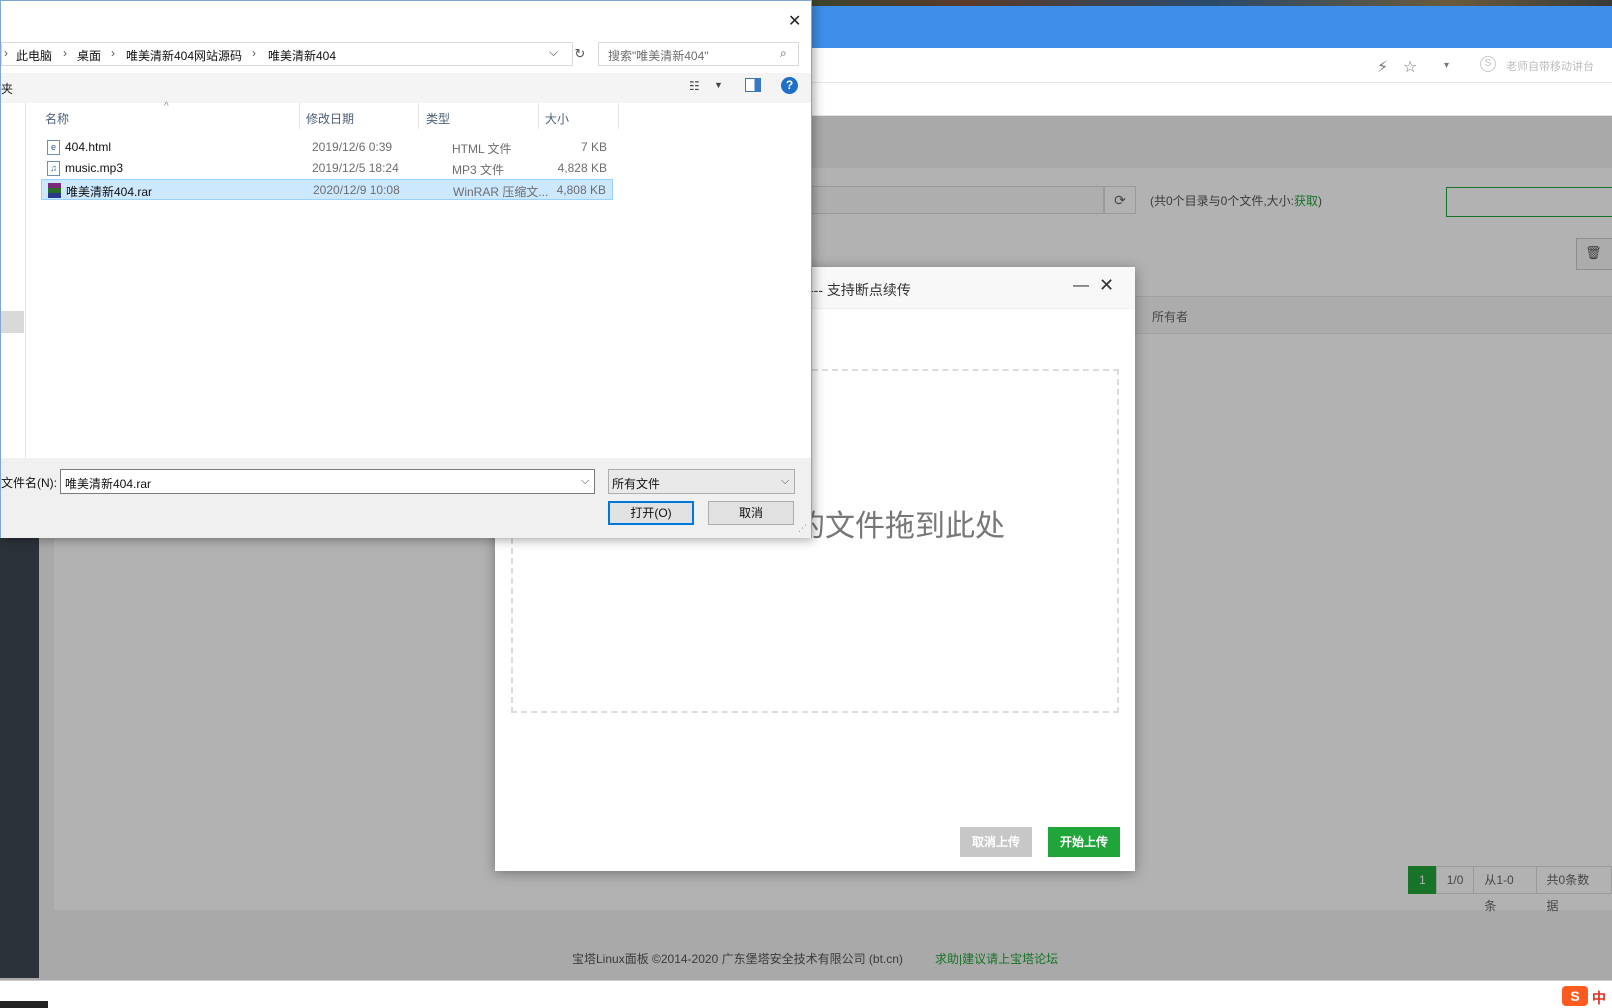  What do you see at coordinates (406, 88) in the screenshot?
I see `command-bar: 夹 ☷ ▼ ?` at bounding box center [406, 88].